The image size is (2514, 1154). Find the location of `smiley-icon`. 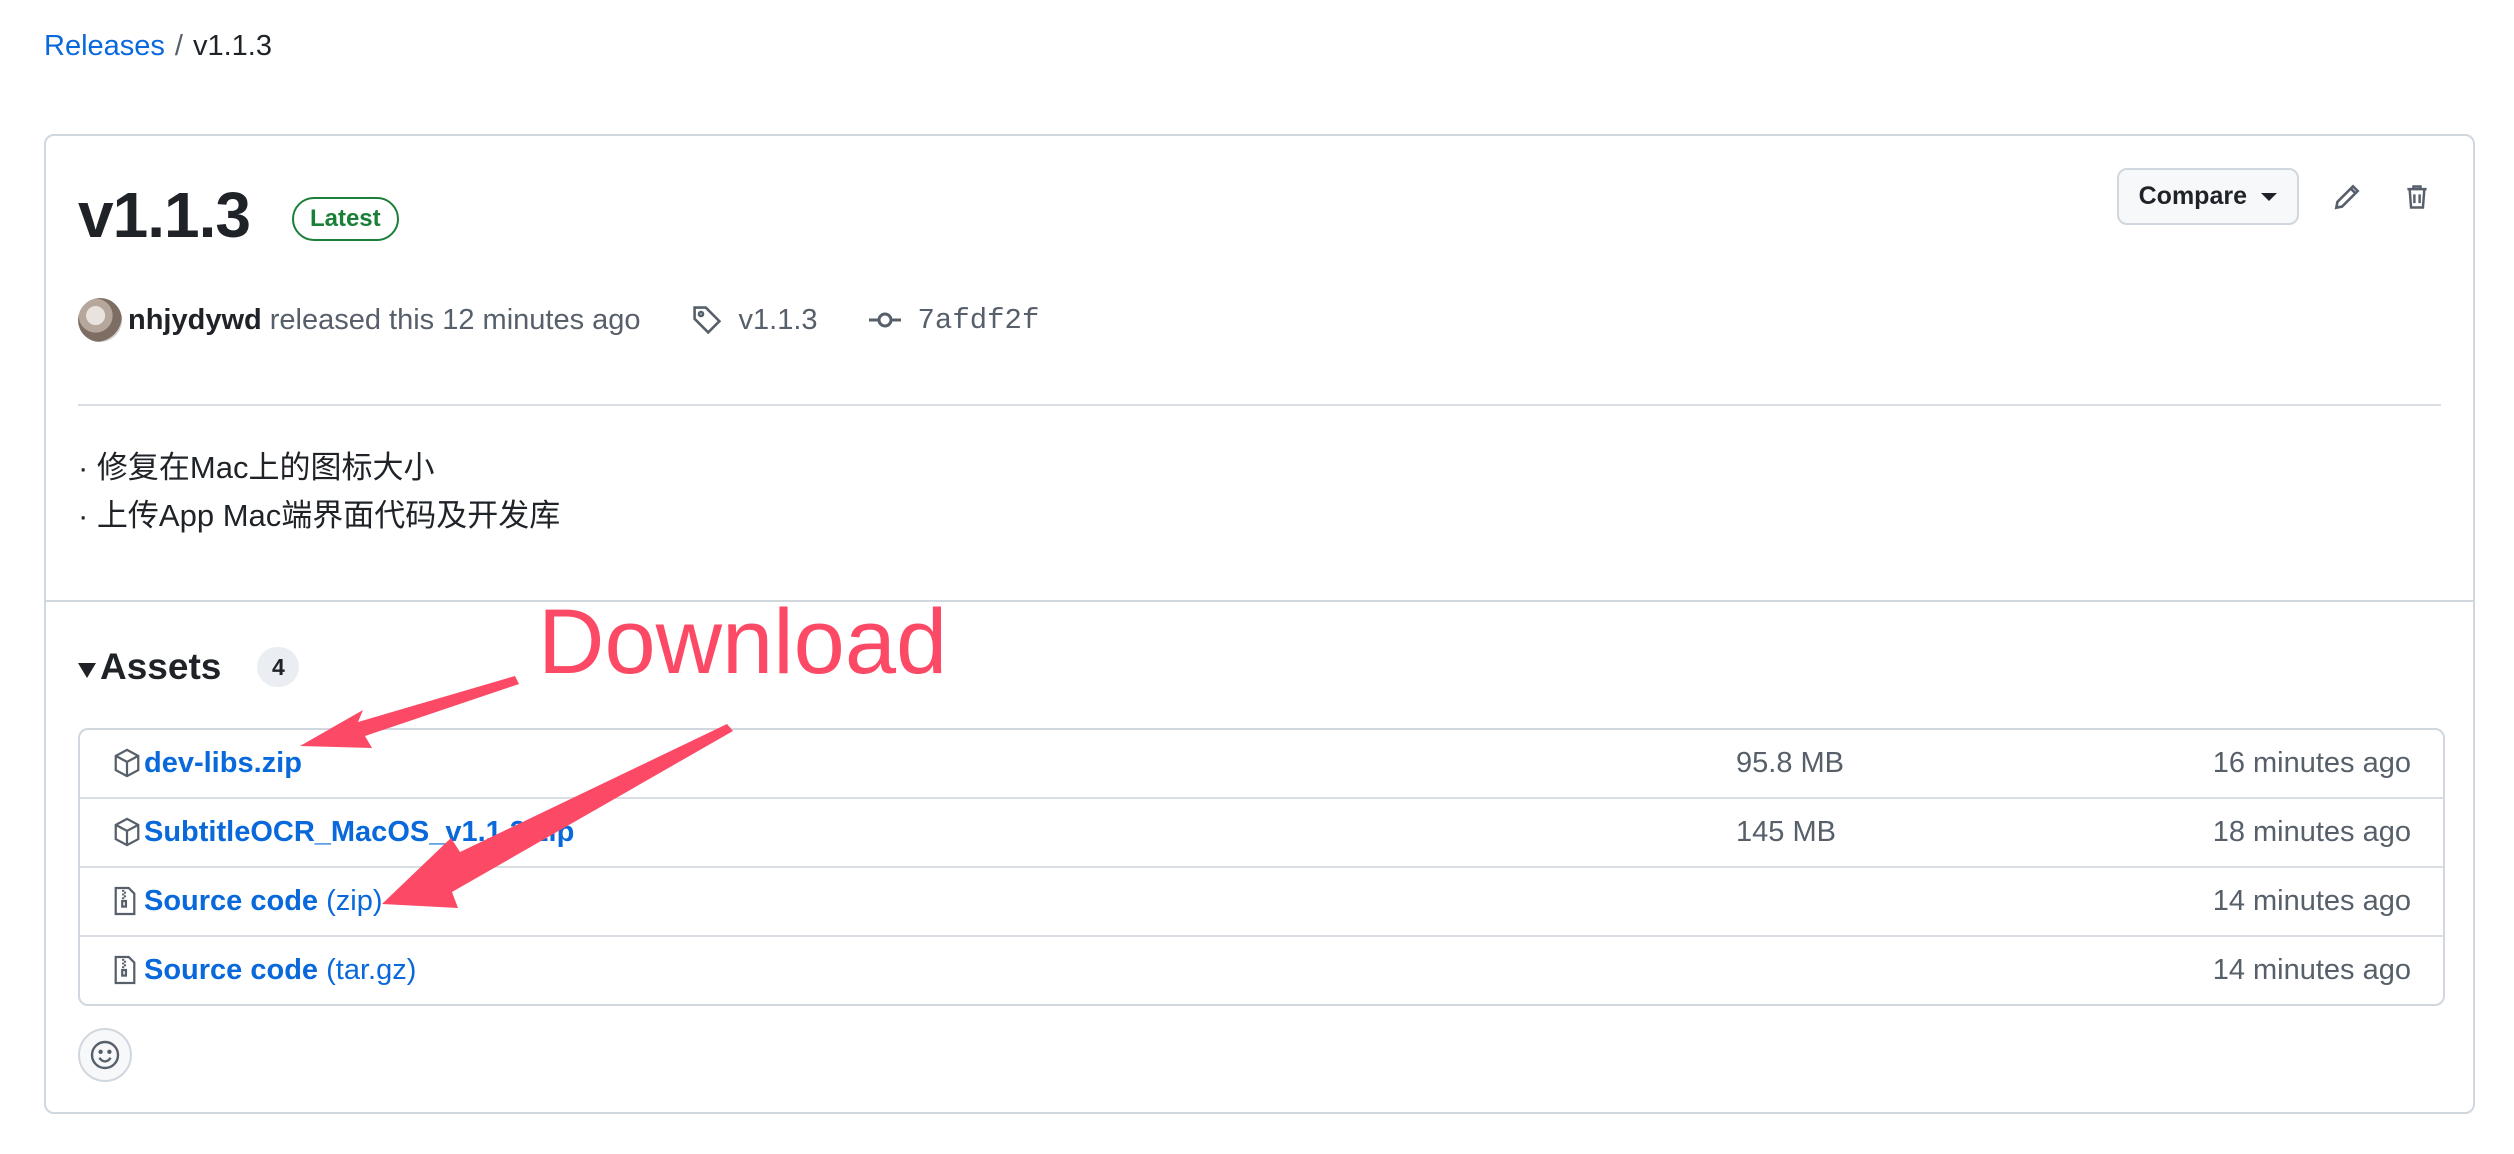

smiley-icon is located at coordinates (105, 1055).